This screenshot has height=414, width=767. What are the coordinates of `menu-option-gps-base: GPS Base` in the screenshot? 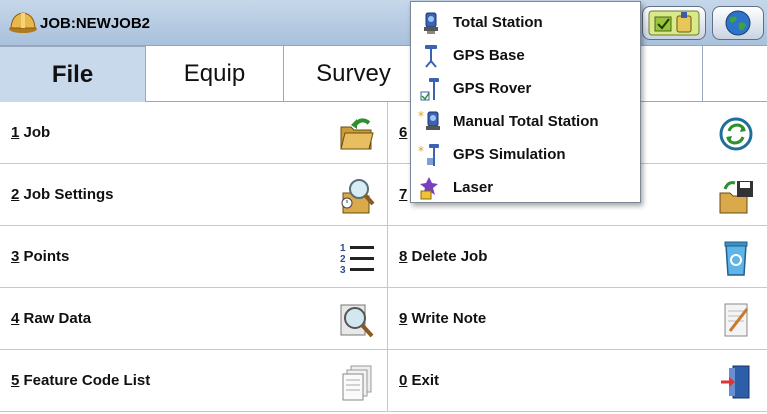 It's located at (525, 55).